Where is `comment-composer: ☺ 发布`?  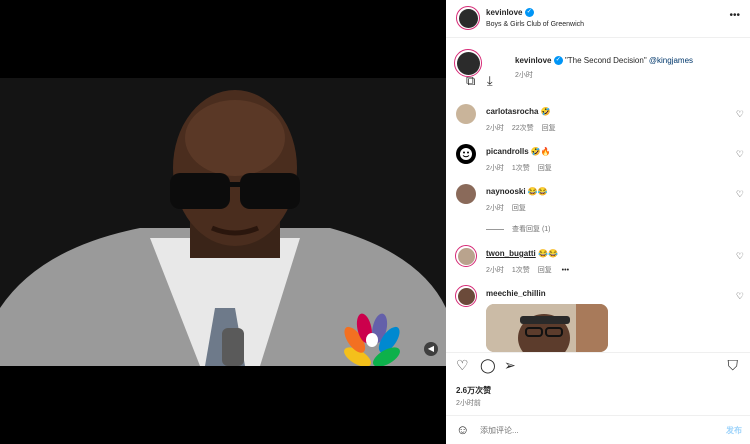
comment-composer: ☺ 发布 is located at coordinates (598, 429).